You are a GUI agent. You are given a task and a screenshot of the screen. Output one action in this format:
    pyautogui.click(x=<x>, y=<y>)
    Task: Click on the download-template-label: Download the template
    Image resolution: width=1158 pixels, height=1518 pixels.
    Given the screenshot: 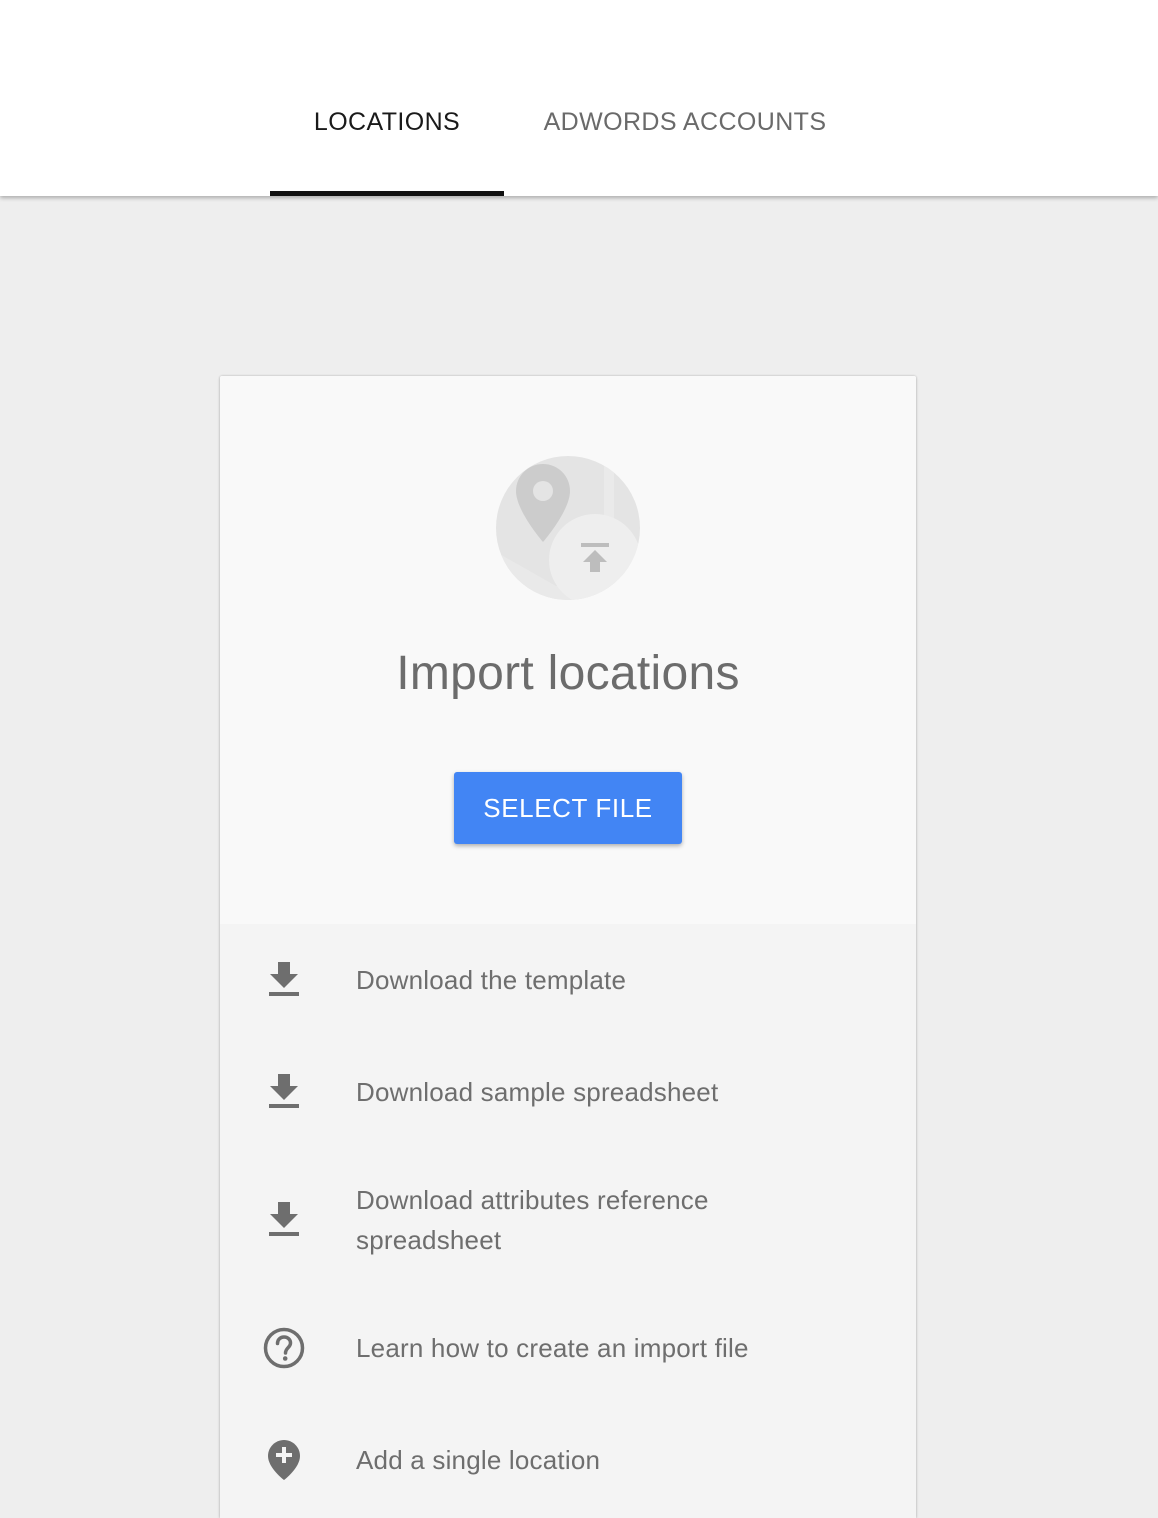 What is the action you would take?
    pyautogui.click(x=491, y=980)
    